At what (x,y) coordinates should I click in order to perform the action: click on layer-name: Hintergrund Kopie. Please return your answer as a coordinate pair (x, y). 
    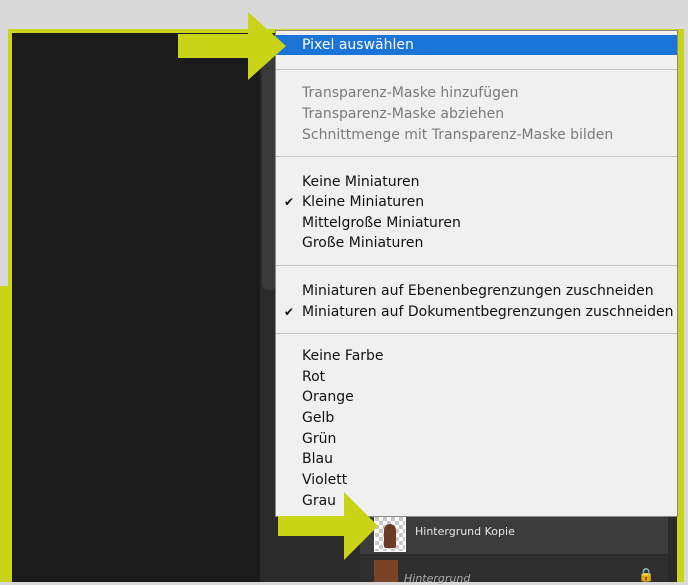
    Looking at the image, I should click on (465, 531).